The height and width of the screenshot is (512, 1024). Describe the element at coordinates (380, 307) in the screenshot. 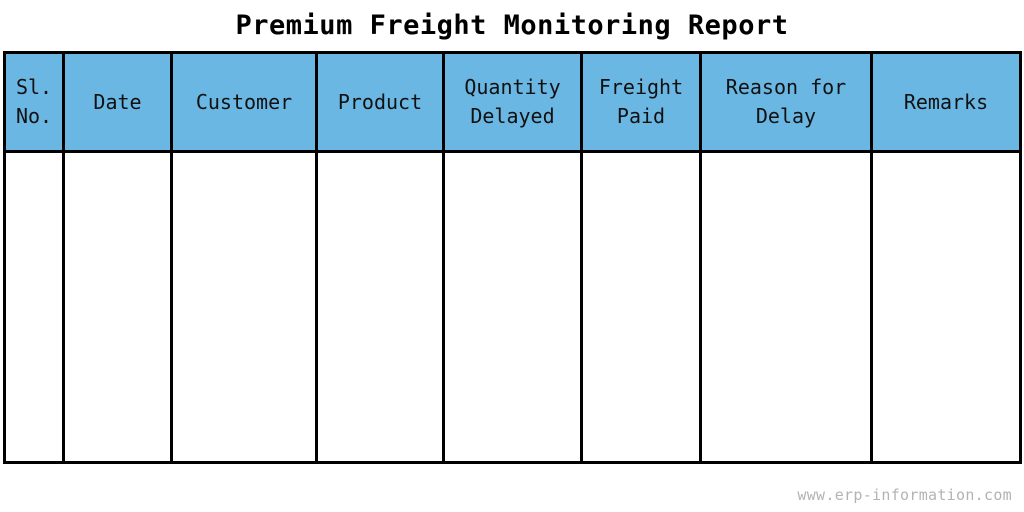

I see `cell-product` at that location.